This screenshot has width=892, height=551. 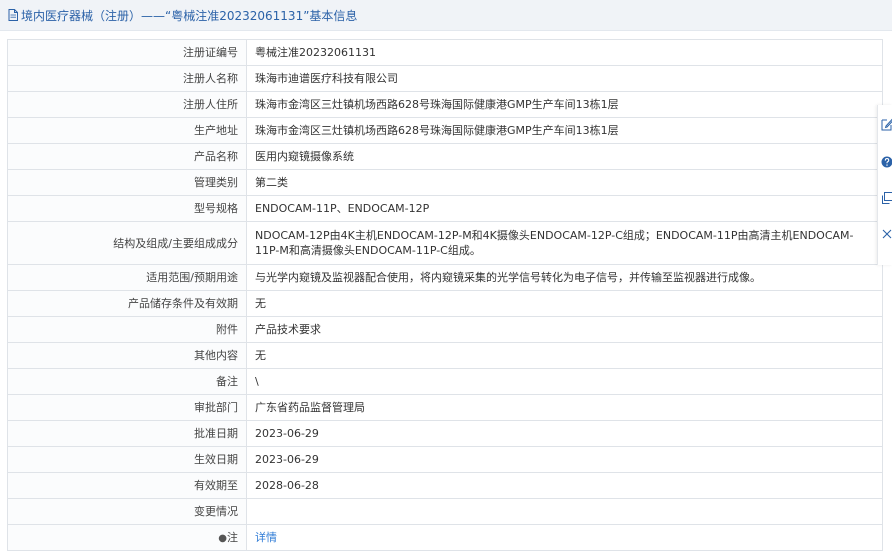 What do you see at coordinates (565, 79) in the screenshot?
I see `row-value: 珠海市迪谱医疗科技有限公司` at bounding box center [565, 79].